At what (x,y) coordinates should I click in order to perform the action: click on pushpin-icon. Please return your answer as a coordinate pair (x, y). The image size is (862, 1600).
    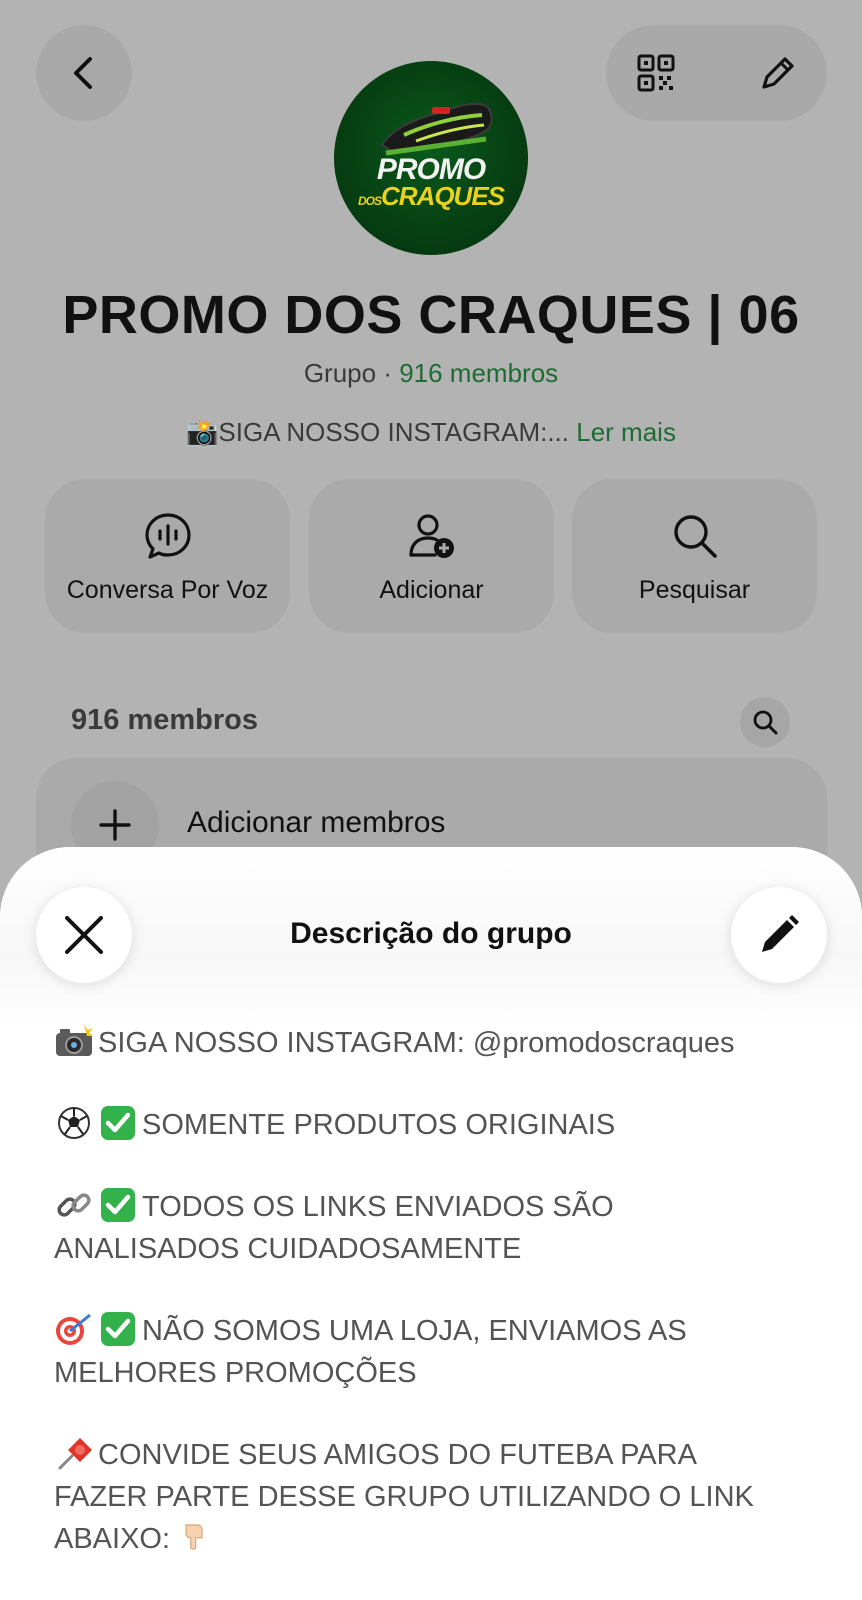
    Looking at the image, I should click on (75, 1454).